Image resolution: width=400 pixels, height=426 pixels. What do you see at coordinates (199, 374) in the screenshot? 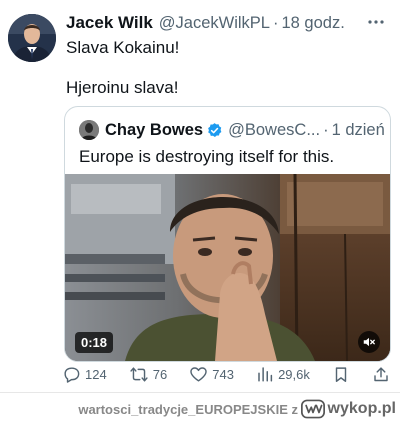
I see `heart-icon` at bounding box center [199, 374].